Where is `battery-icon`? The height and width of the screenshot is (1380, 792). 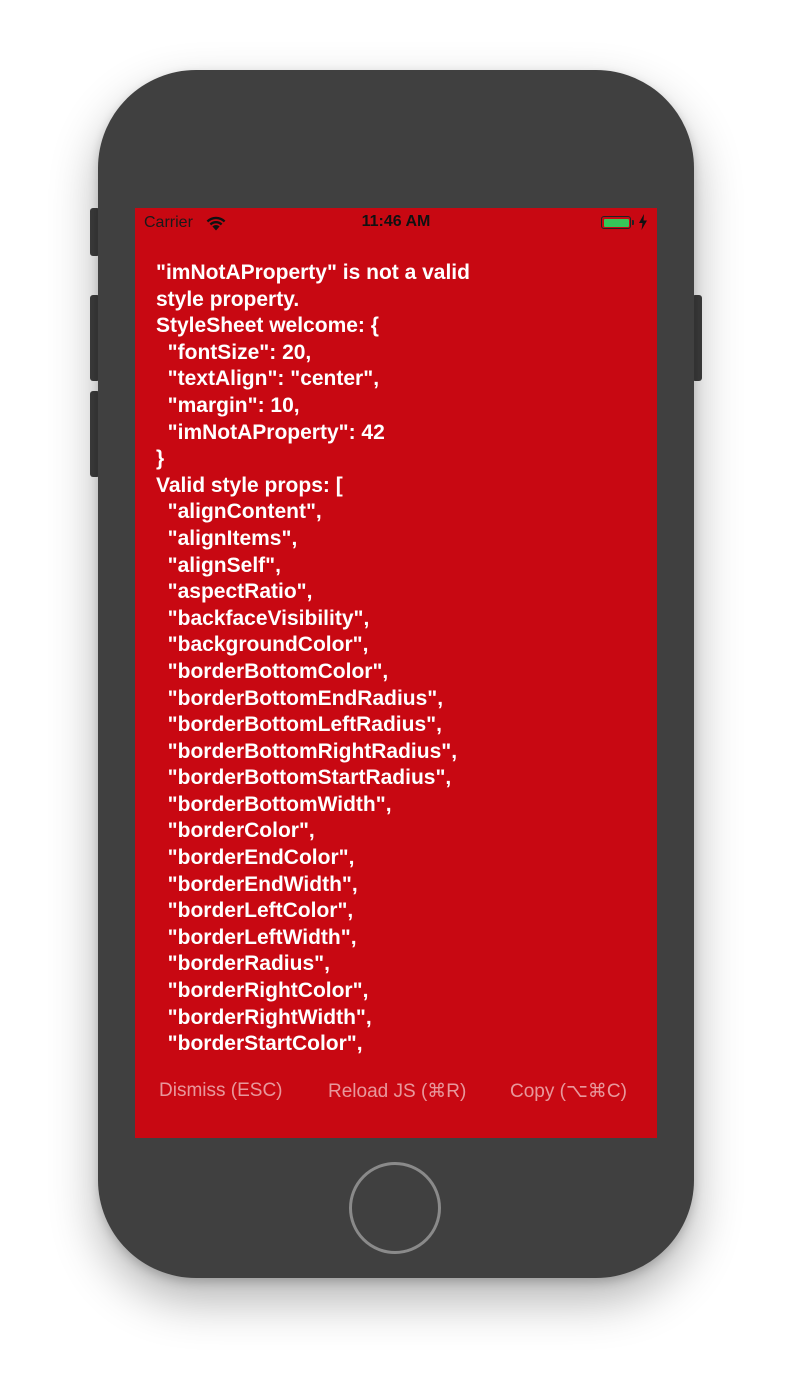
battery-icon is located at coordinates (616, 222).